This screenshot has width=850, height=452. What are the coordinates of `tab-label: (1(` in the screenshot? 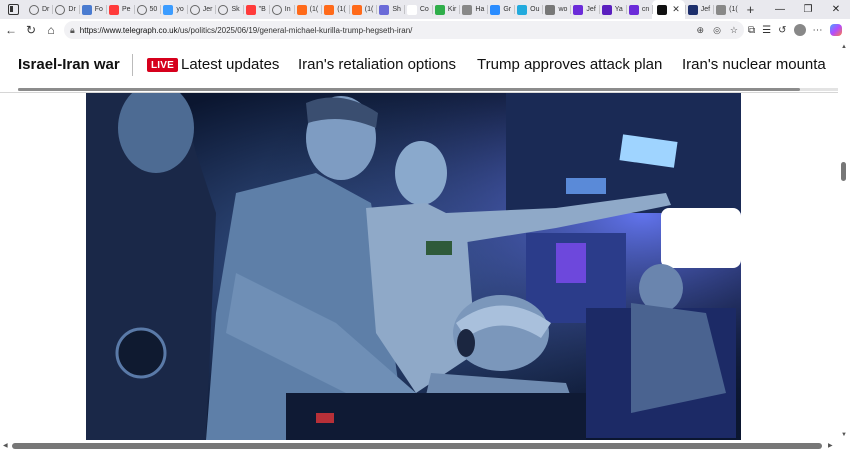 It's located at (314, 9).